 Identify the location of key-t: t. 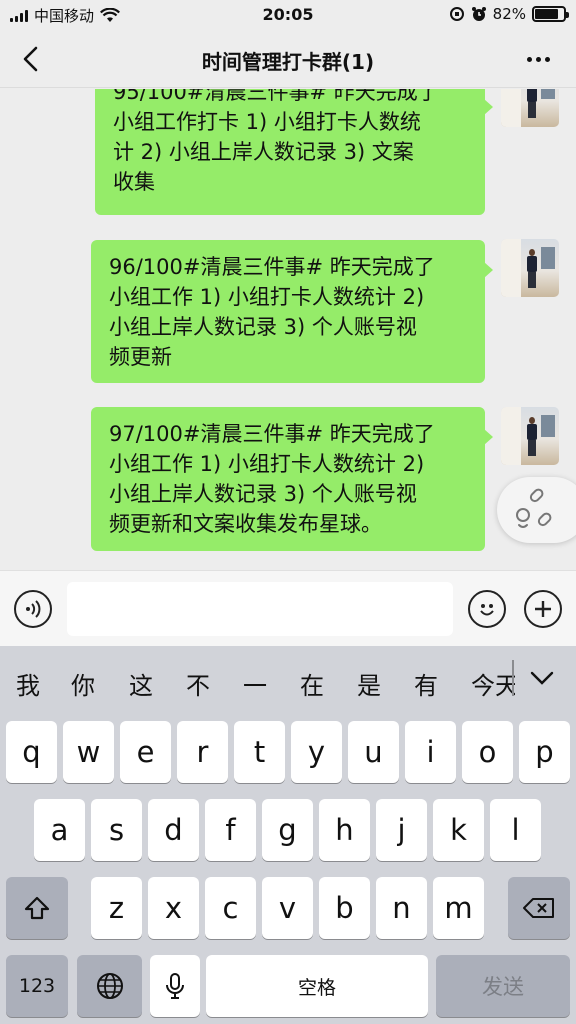
(259, 752).